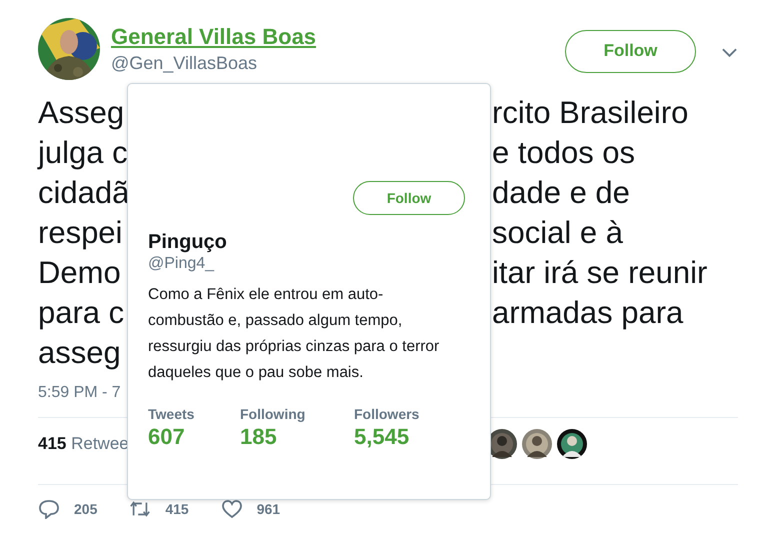 The image size is (769, 558). What do you see at coordinates (79, 273) in the screenshot?
I see `tweet-text: Demo` at bounding box center [79, 273].